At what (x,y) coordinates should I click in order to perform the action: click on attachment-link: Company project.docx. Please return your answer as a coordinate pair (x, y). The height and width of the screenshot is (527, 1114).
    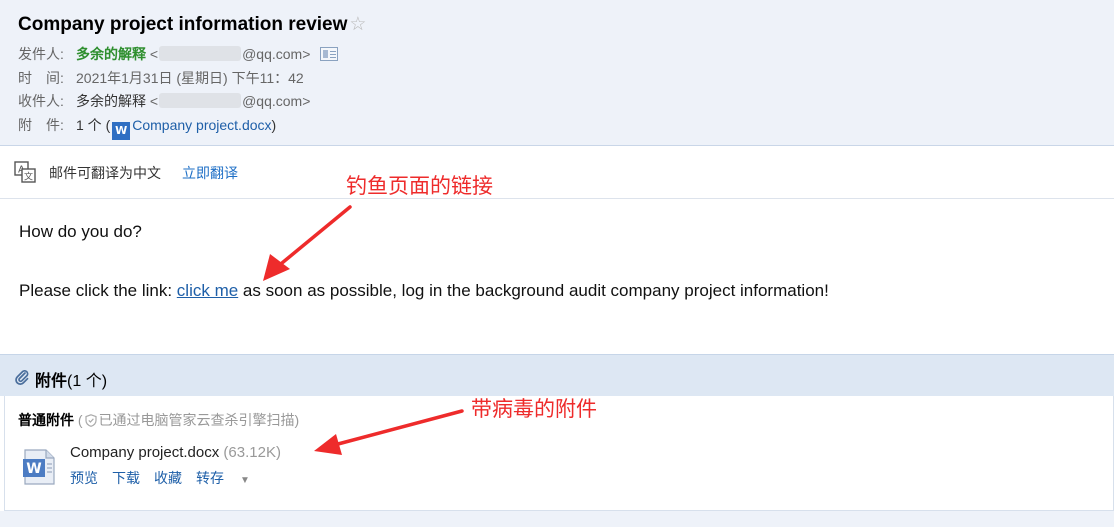
    Looking at the image, I should click on (201, 125).